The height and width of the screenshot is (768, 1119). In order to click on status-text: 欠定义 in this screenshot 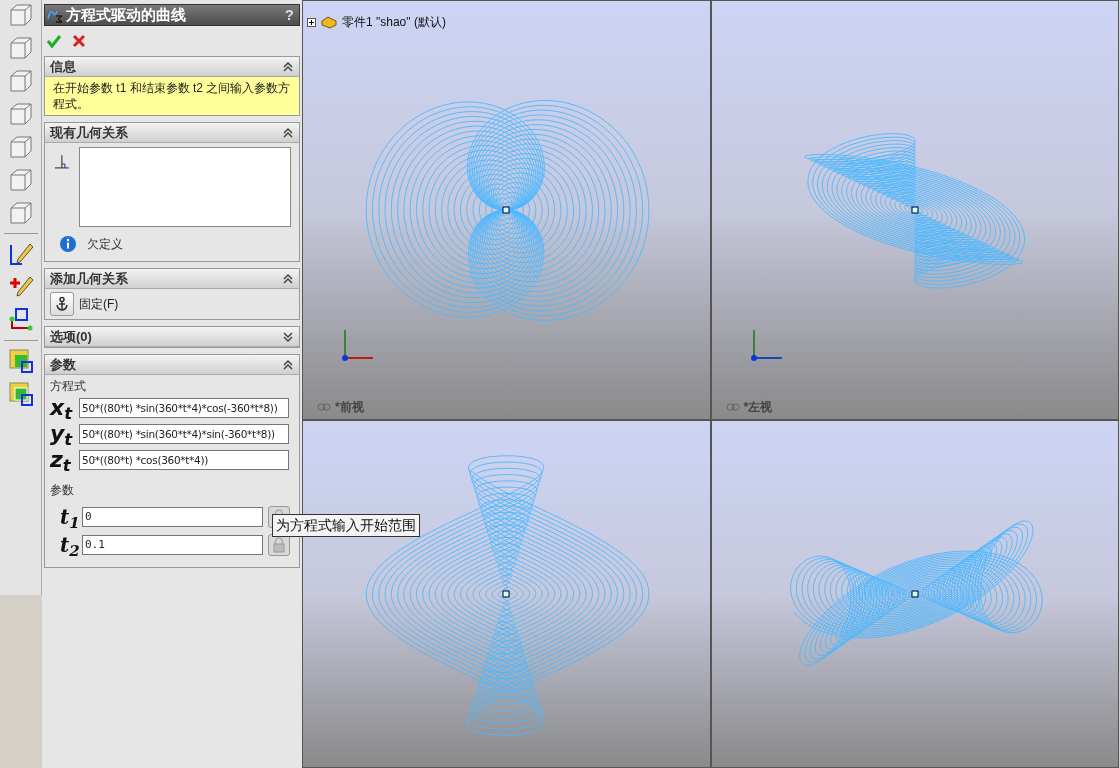, I will do `click(105, 244)`.